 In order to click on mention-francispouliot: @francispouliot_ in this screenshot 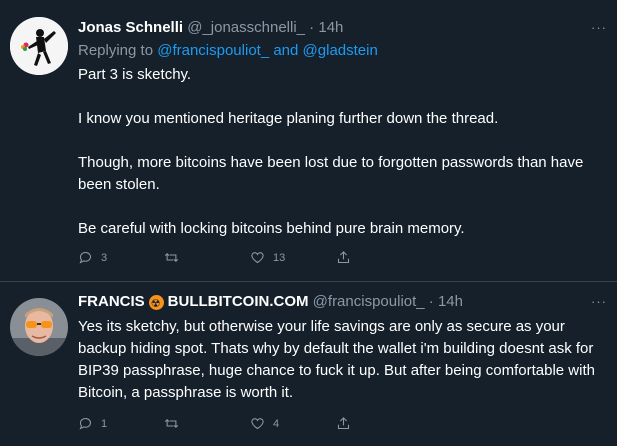, I will do `click(213, 50)`.